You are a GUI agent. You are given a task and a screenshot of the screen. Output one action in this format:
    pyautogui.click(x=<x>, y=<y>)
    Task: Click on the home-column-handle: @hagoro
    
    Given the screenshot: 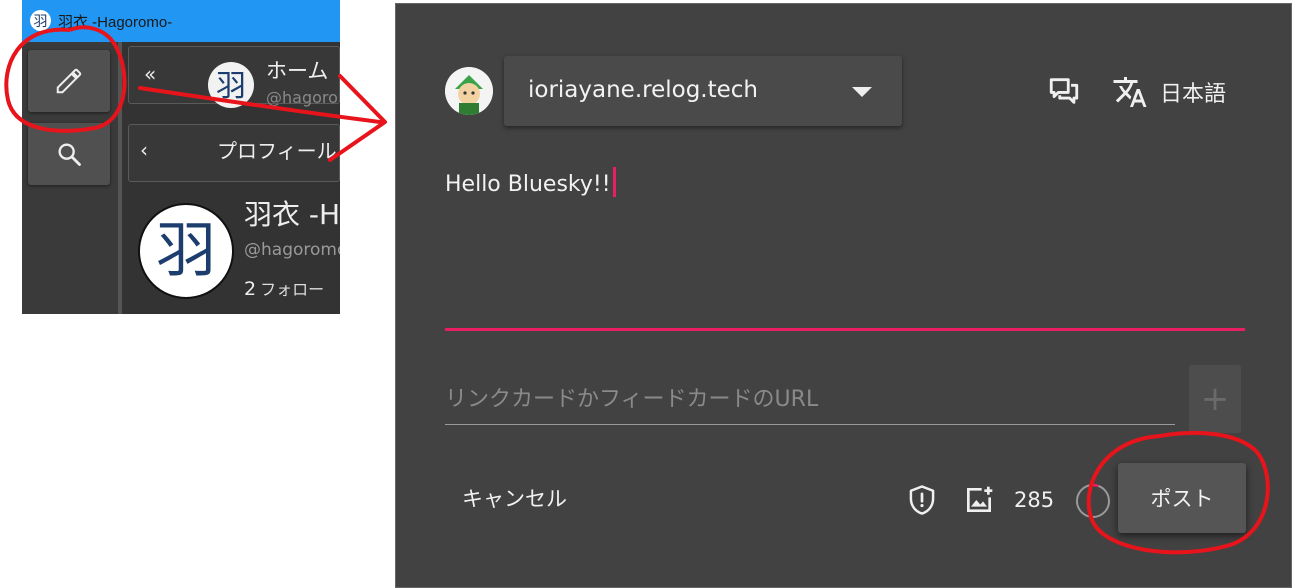 What is the action you would take?
    pyautogui.click(x=302, y=97)
    